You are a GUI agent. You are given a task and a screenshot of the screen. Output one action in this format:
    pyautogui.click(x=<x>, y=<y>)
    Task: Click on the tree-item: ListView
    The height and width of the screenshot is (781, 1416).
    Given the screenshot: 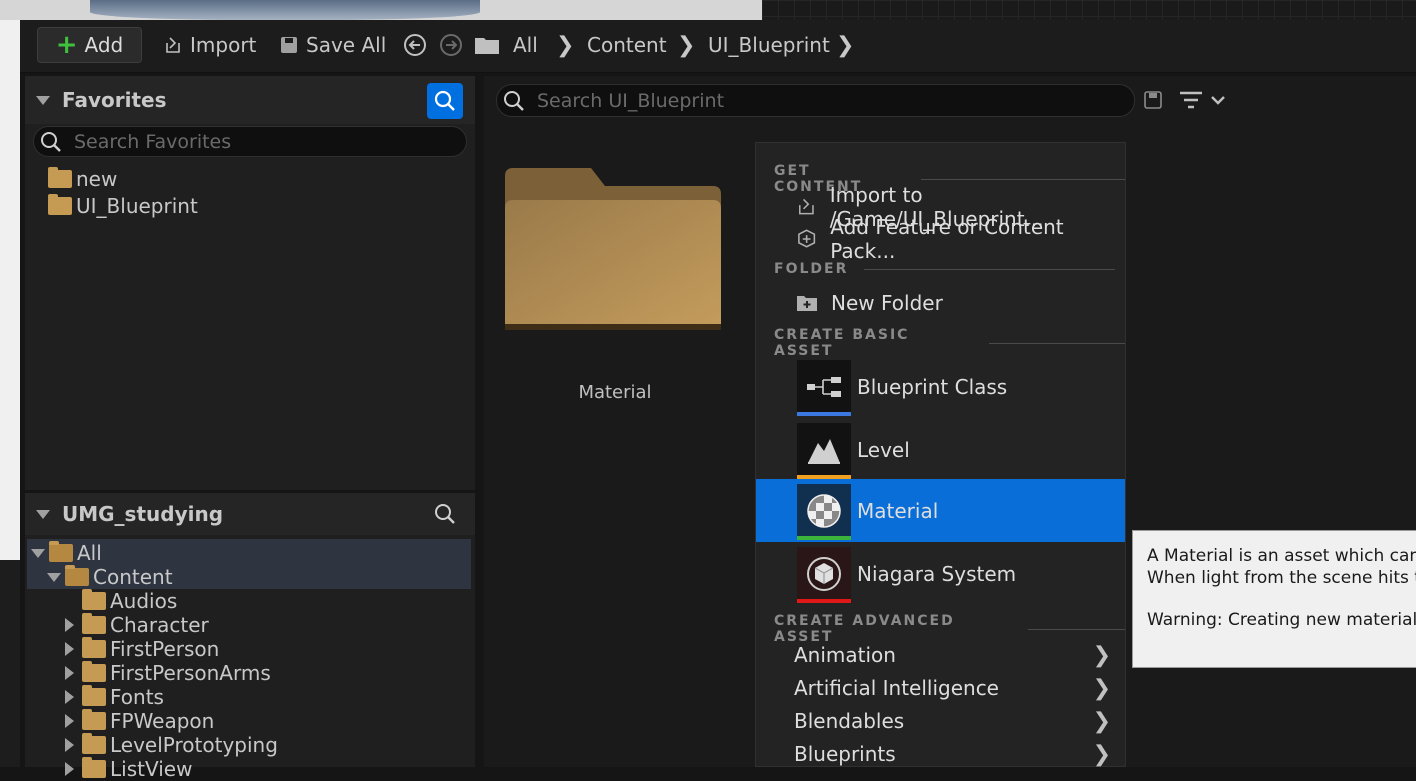 What is the action you would take?
    pyautogui.click(x=128, y=769)
    